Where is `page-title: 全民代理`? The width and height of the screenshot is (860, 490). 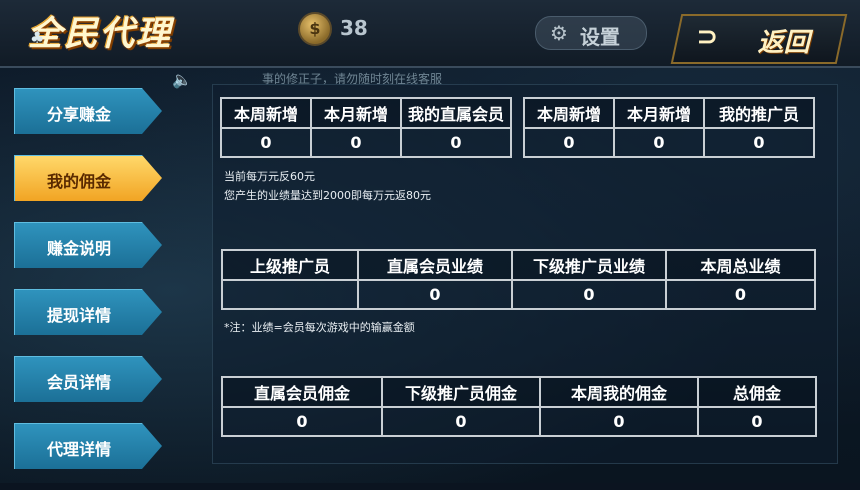
page-title: 全民代理 is located at coordinates (100, 34).